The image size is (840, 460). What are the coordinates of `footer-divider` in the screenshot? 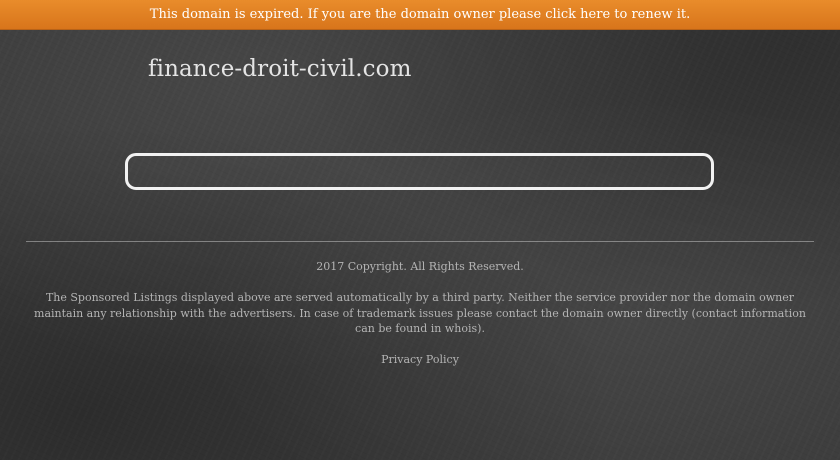 It's located at (420, 241).